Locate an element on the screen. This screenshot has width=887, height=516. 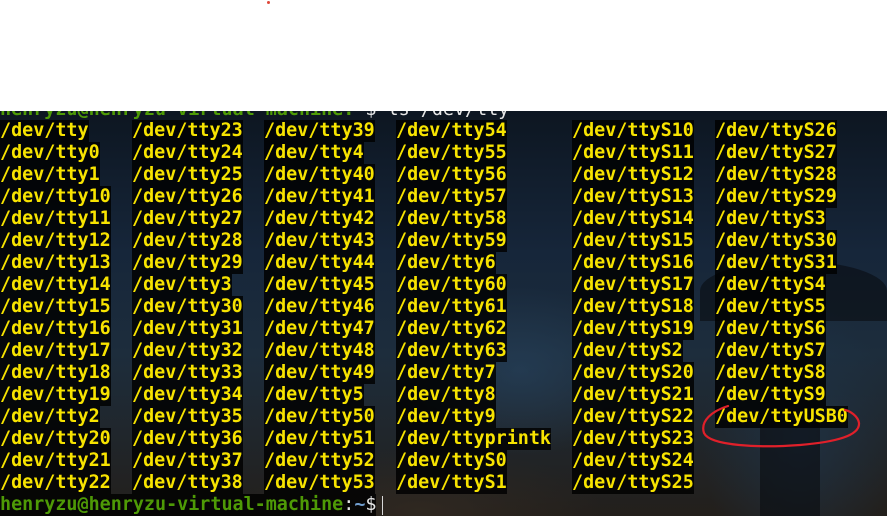
red-dot-mark is located at coordinates (268, 2).